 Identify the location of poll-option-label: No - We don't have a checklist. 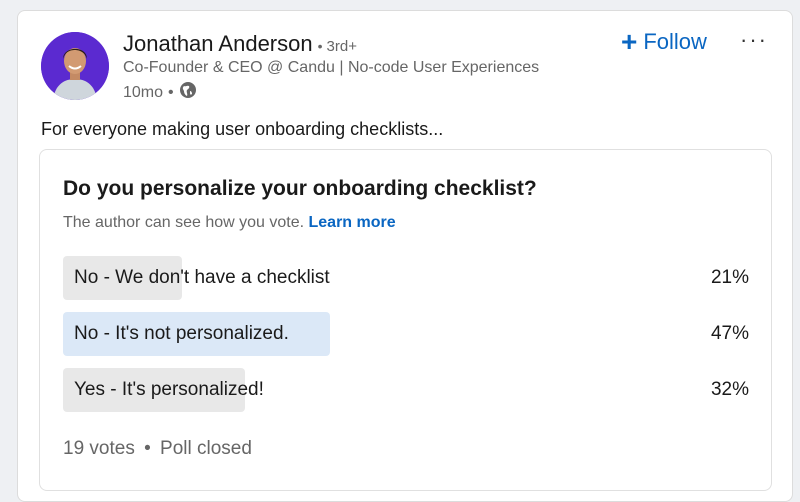
(202, 277).